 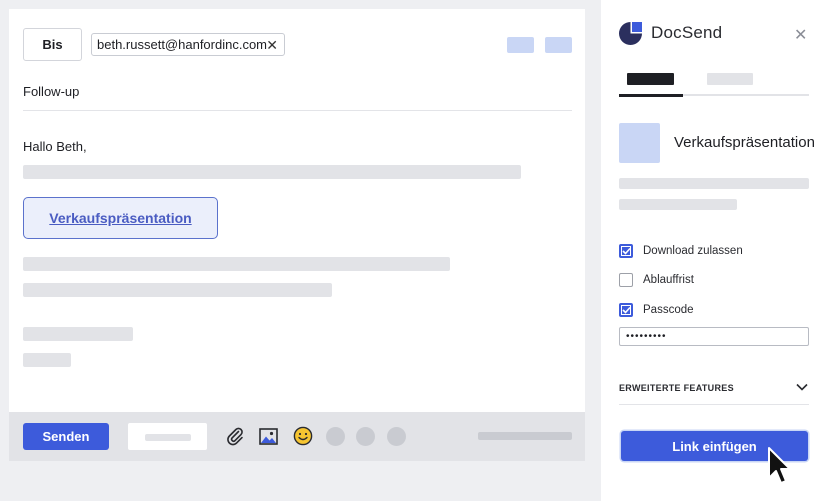 I want to click on docsend-logo-icon, so click(x=630, y=33).